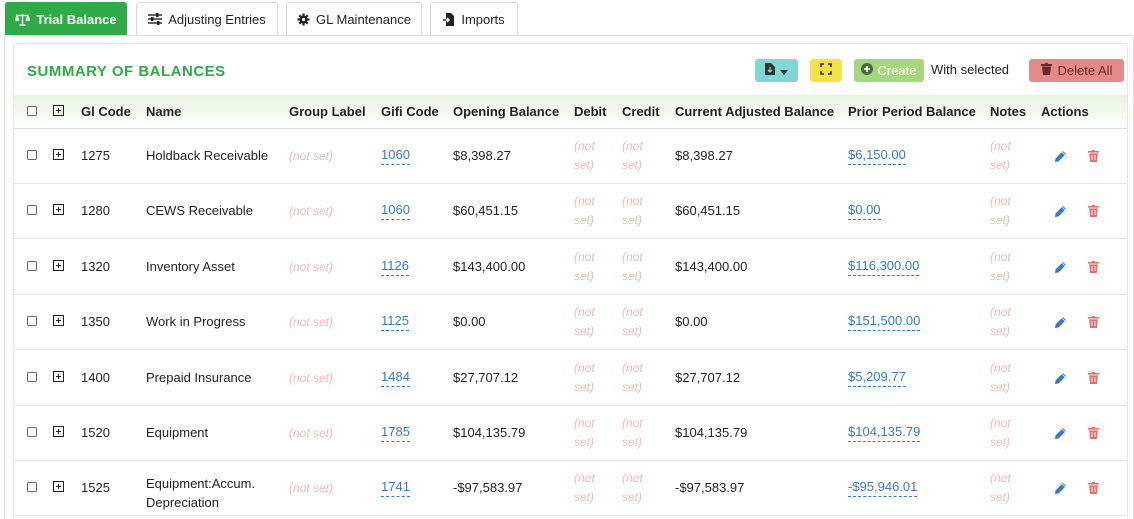  What do you see at coordinates (641, 111) in the screenshot?
I see `col-credit: Credit` at bounding box center [641, 111].